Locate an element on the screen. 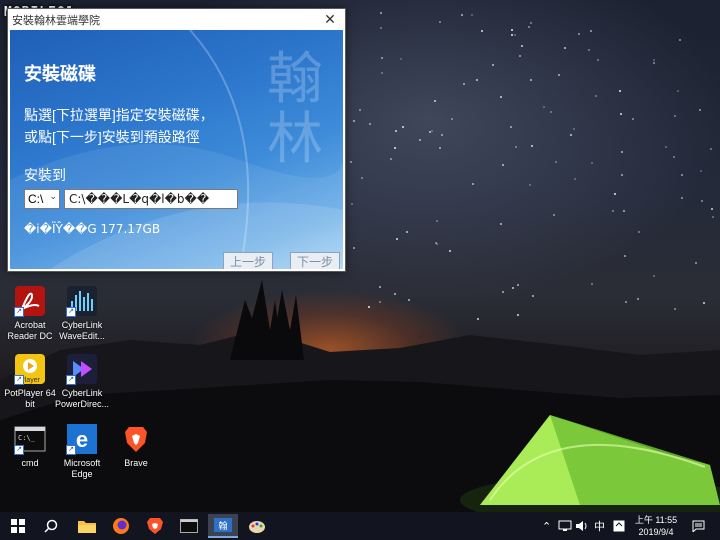  previous-step-button: 上一步 is located at coordinates (248, 260).